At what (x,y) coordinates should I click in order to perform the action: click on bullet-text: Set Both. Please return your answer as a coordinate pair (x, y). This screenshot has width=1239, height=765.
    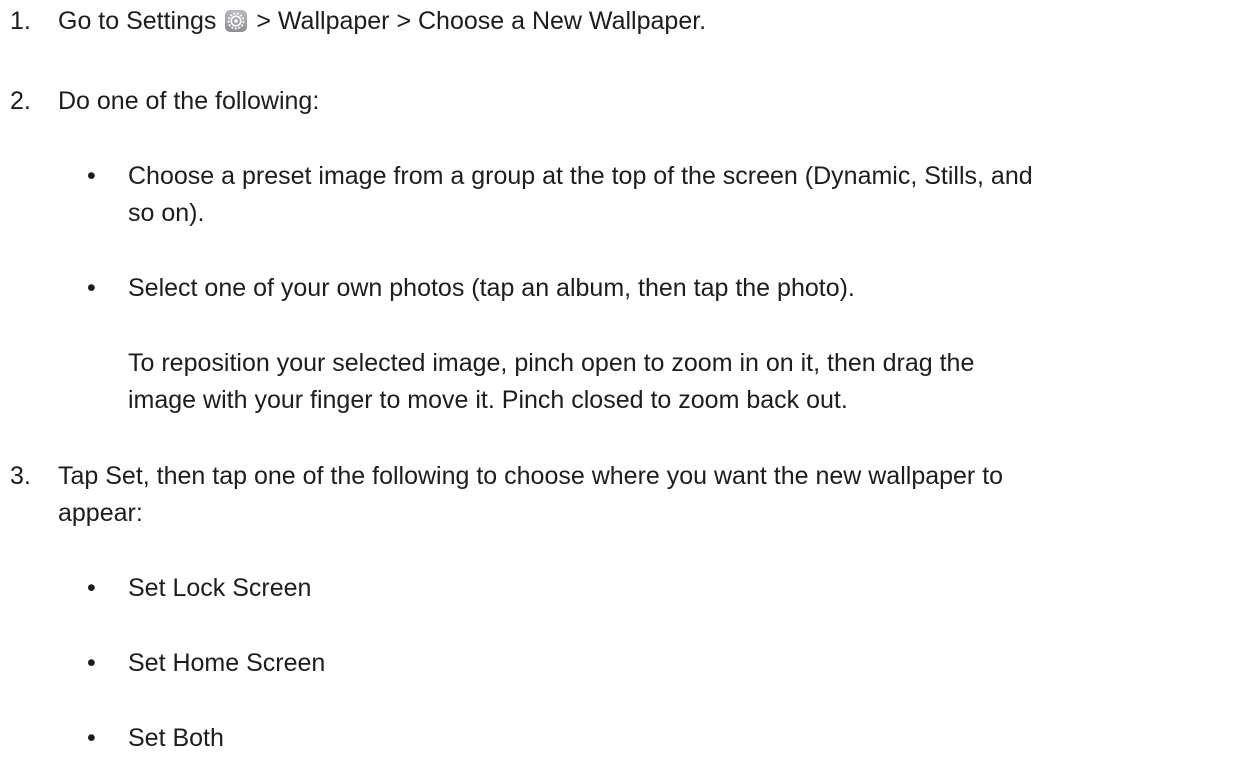
    Looking at the image, I should click on (176, 738).